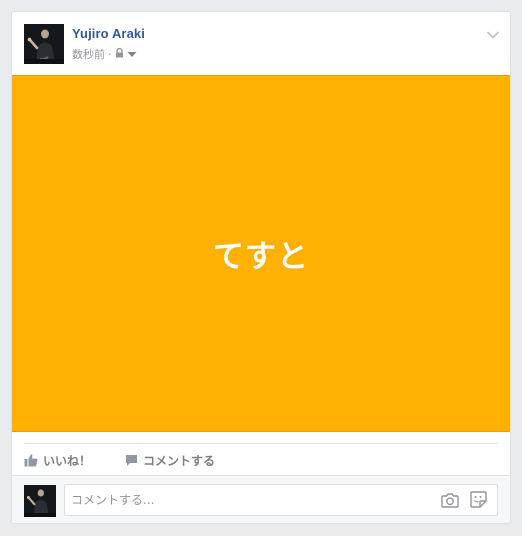  What do you see at coordinates (131, 460) in the screenshot?
I see `speech-bubble-icon` at bounding box center [131, 460].